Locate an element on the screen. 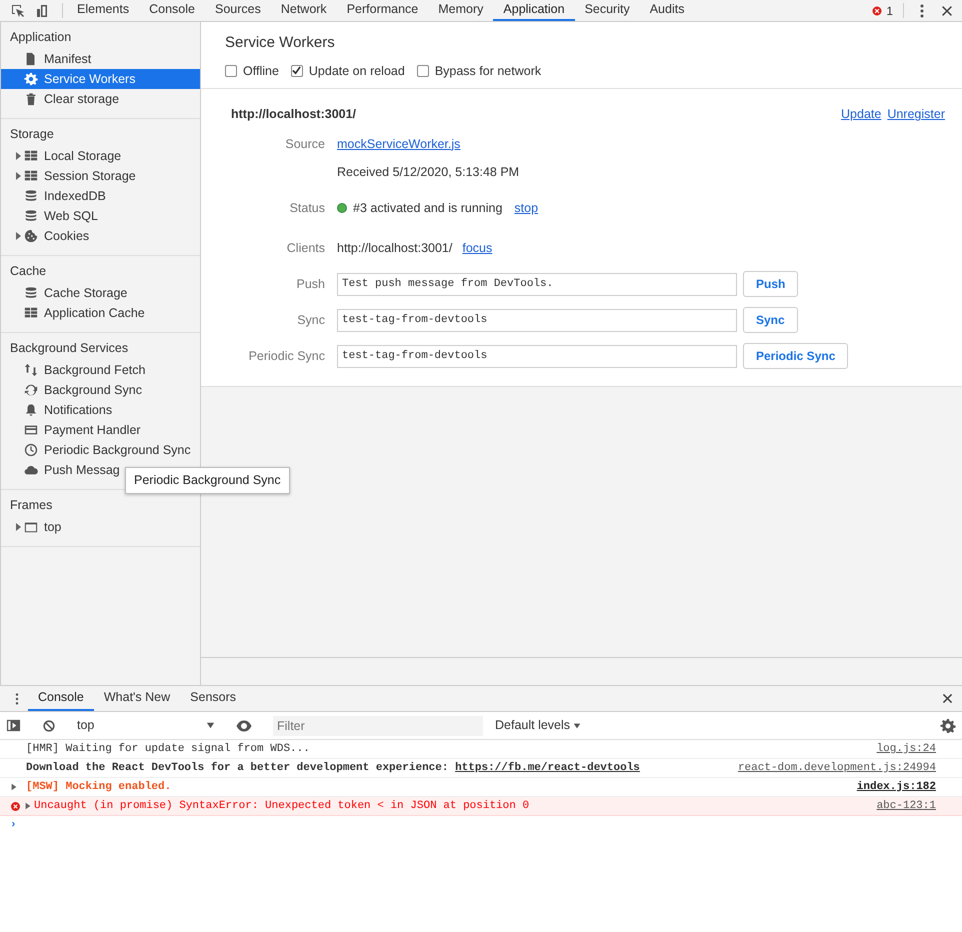 The width and height of the screenshot is (962, 932). prompt-icon: › is located at coordinates (13, 825).